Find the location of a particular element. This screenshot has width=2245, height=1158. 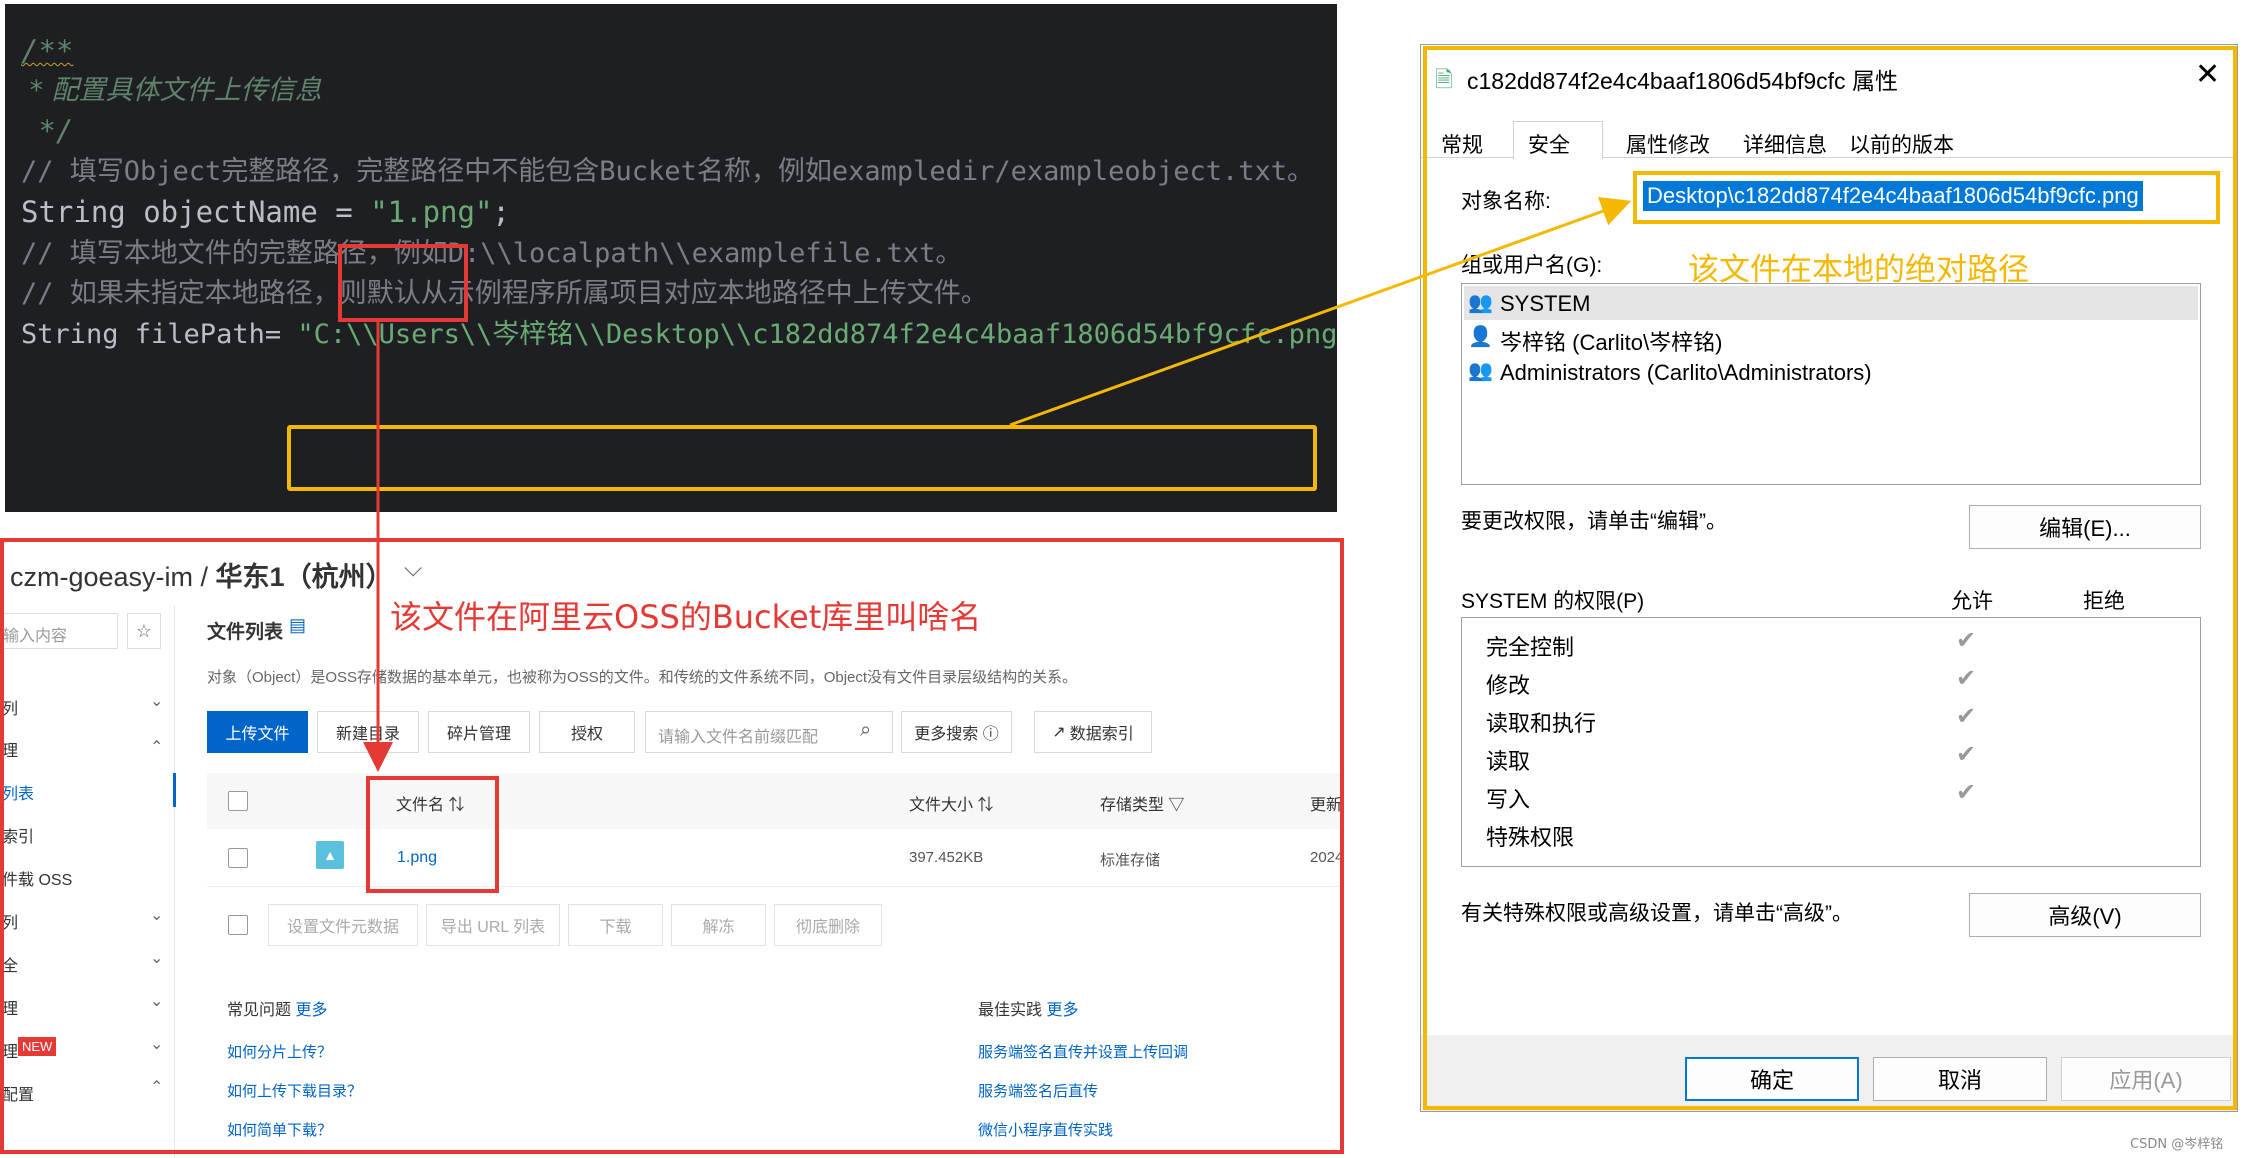

orange-arrow is located at coordinates (1320, 311).